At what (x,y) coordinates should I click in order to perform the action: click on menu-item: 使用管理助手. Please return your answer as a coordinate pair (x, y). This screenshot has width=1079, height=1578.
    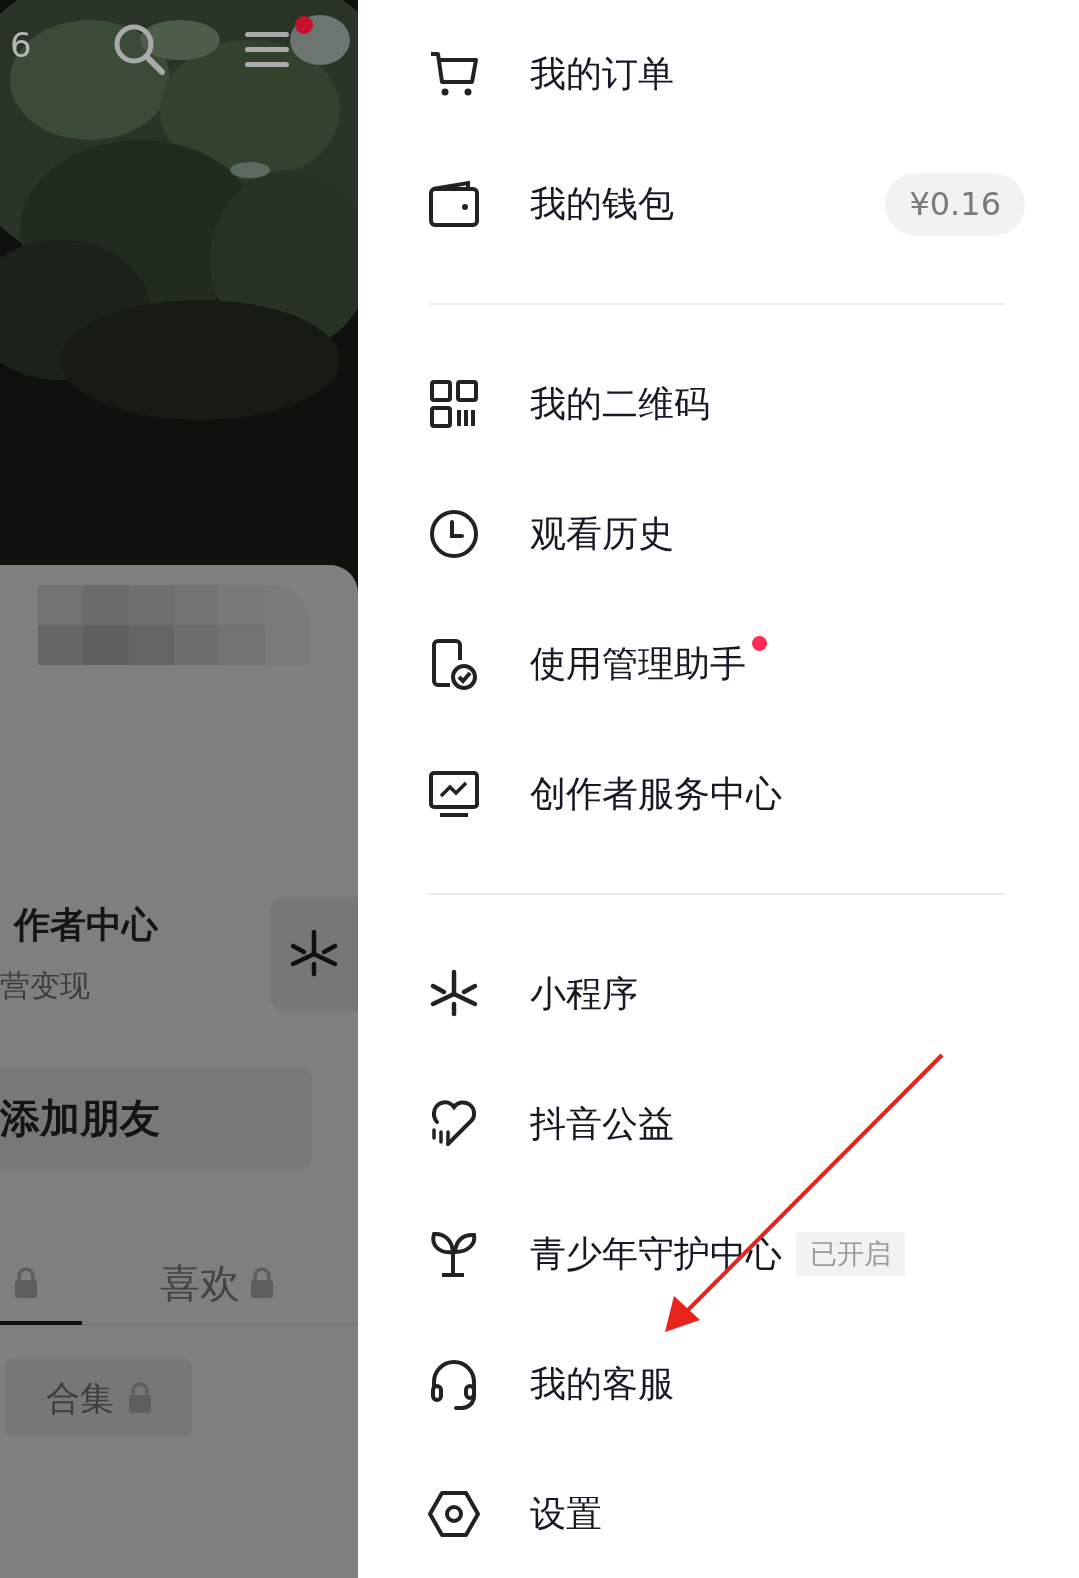
    Looking at the image, I should click on (726, 664).